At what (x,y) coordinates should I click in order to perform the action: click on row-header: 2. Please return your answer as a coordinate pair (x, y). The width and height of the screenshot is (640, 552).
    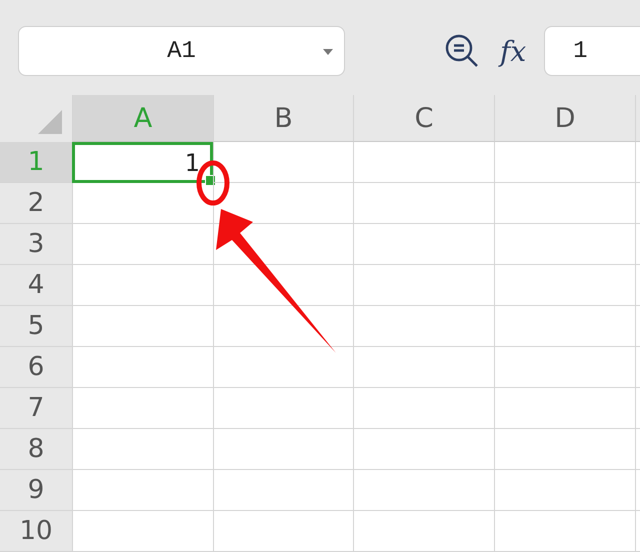
    Looking at the image, I should click on (36, 203).